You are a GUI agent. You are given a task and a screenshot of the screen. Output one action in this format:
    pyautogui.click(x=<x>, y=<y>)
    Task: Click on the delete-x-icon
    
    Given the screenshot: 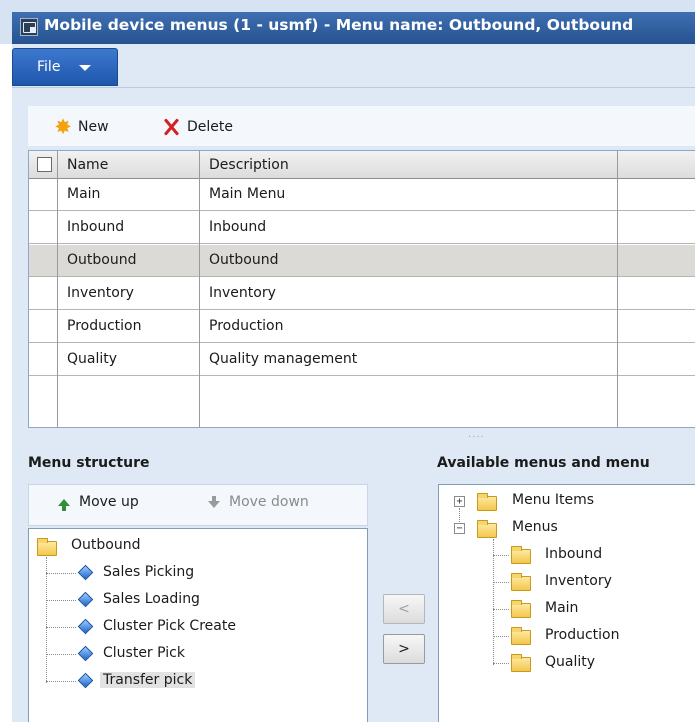 What is the action you would take?
    pyautogui.click(x=172, y=127)
    